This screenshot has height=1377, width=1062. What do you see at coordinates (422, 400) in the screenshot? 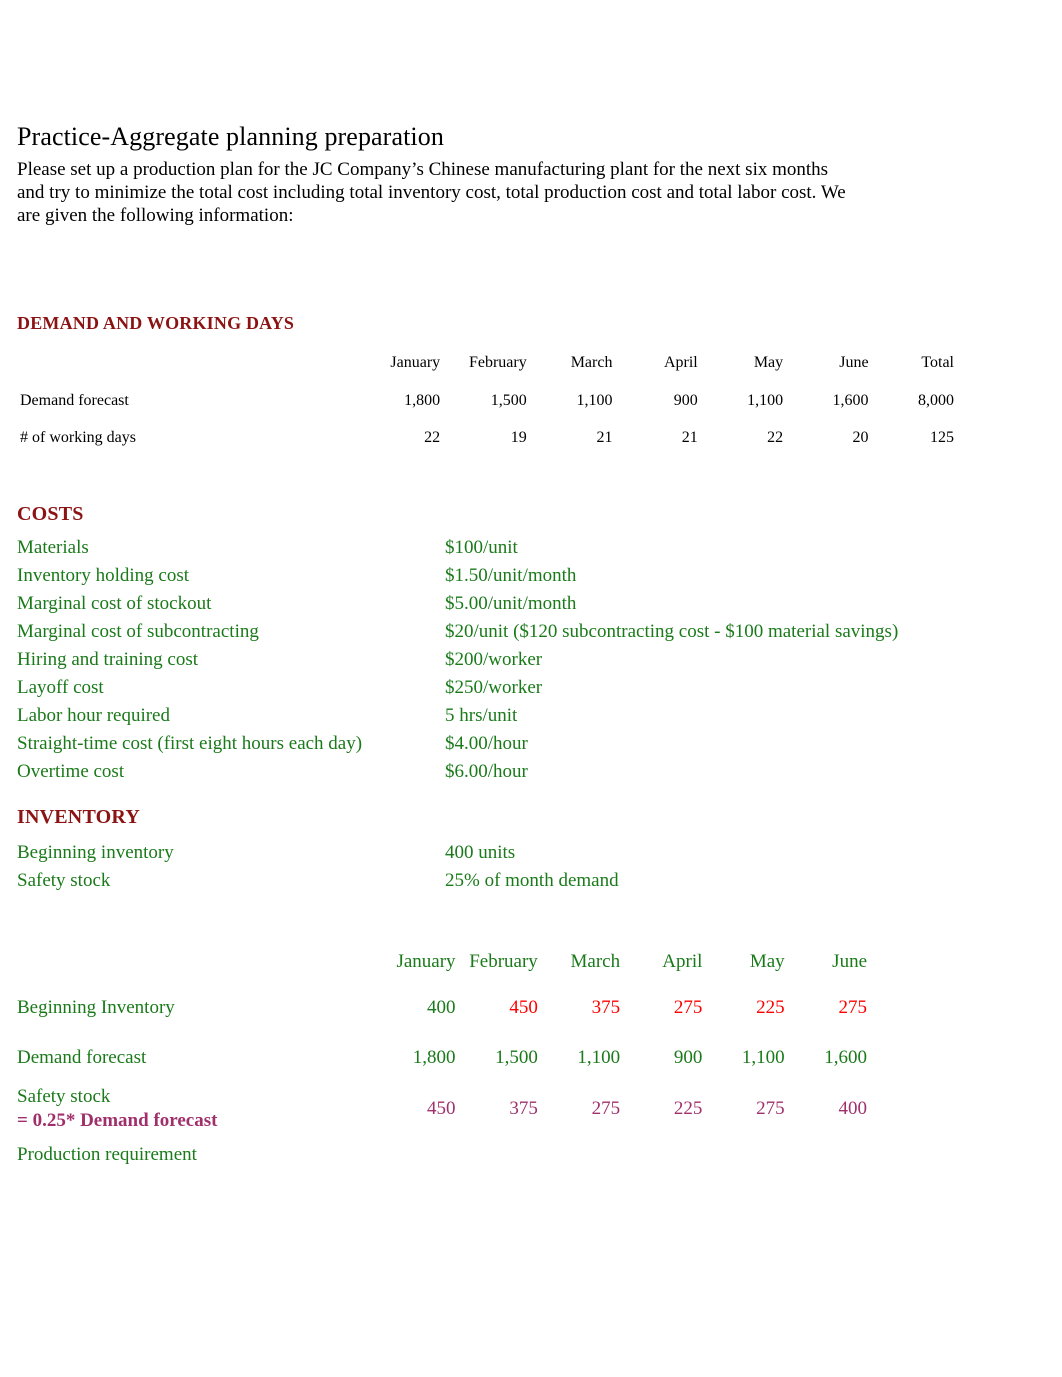
I see `cell-demand-forecast-january: 1,800` at bounding box center [422, 400].